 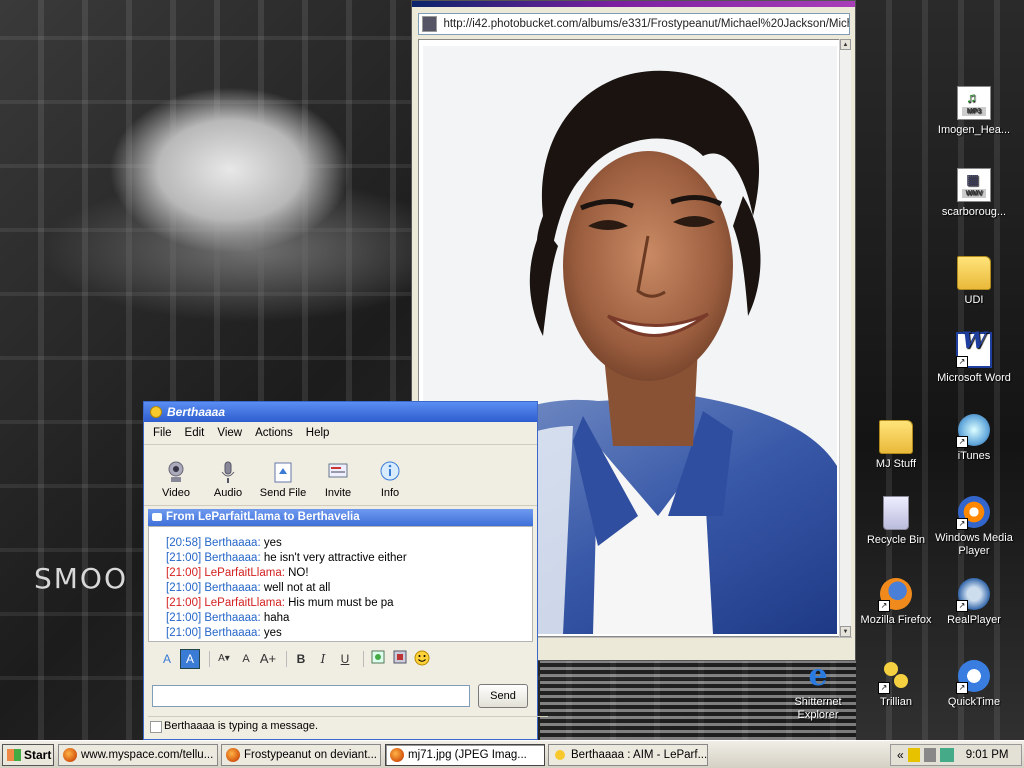 What do you see at coordinates (896, 464) in the screenshot?
I see `desktop-icon-label: MJ Stuff` at bounding box center [896, 464].